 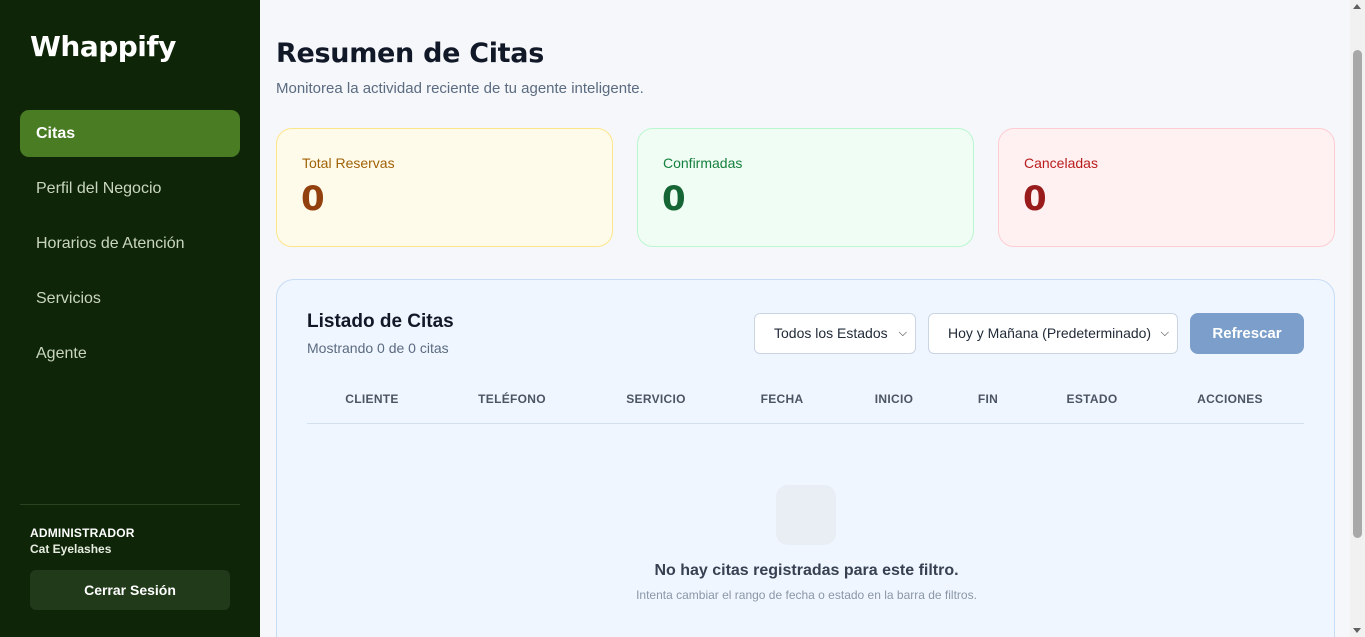 I want to click on stat-card-total: Total Reservas 0, so click(x=444, y=187).